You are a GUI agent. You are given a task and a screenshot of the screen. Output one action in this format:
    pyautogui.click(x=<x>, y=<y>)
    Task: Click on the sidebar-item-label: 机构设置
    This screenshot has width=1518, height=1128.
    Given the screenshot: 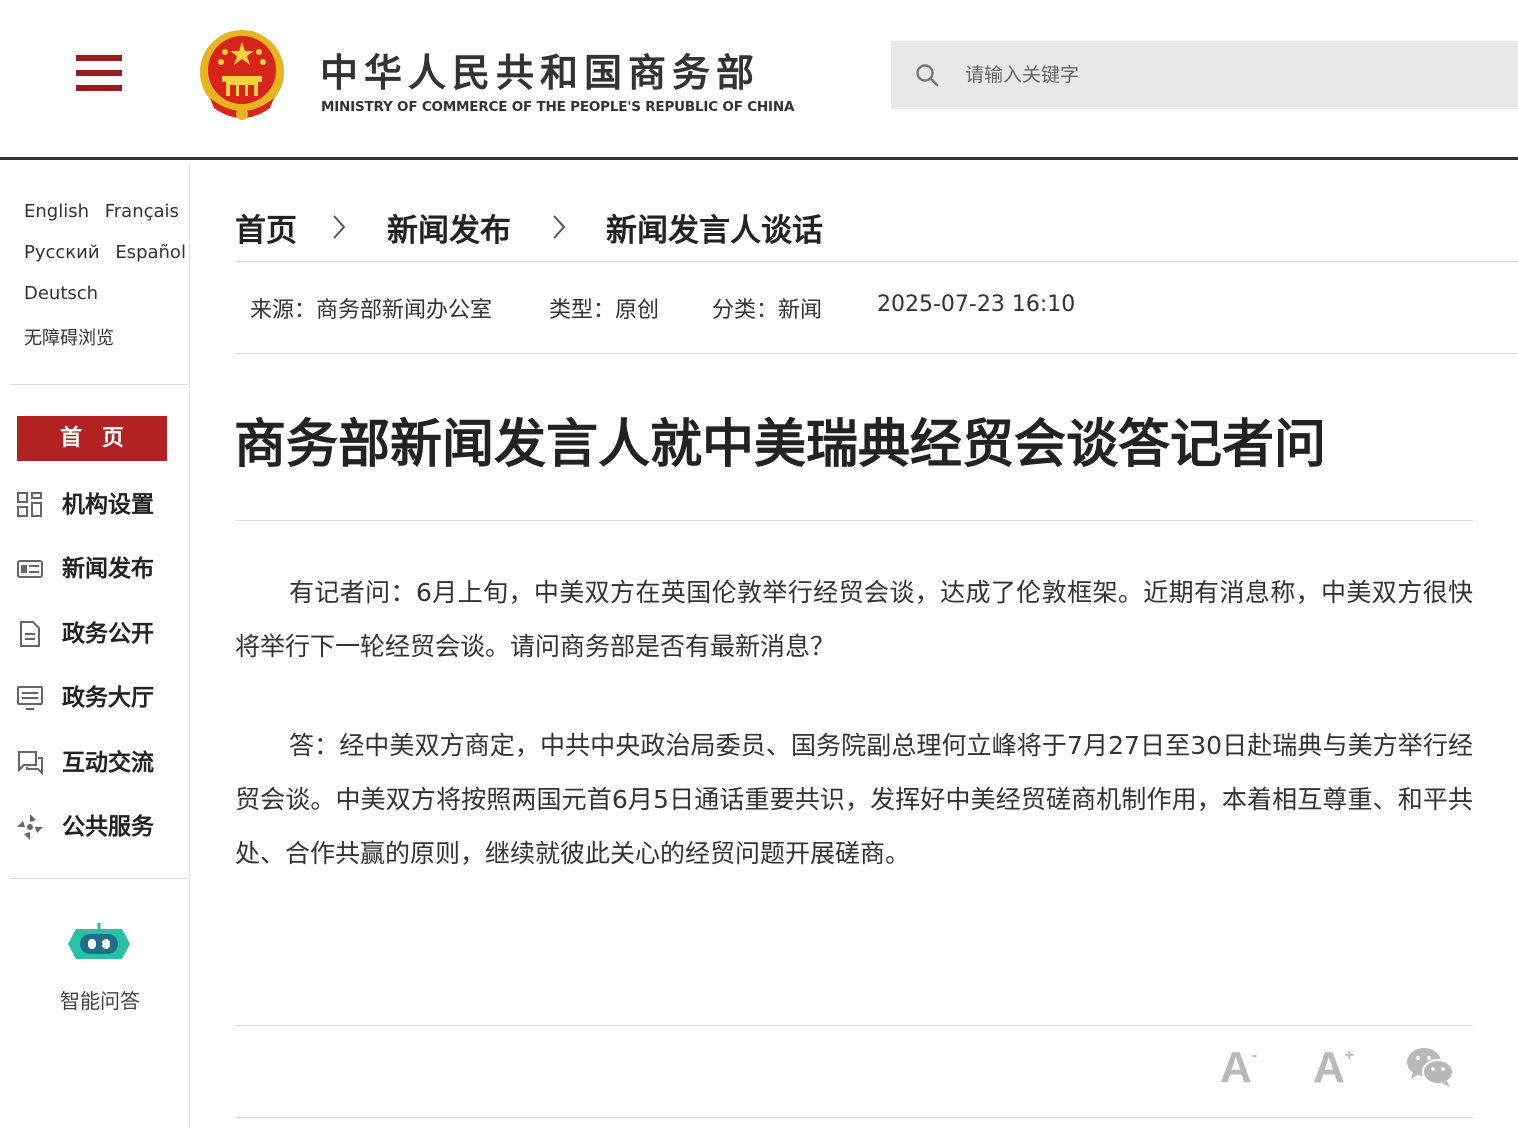 What is the action you would take?
    pyautogui.click(x=108, y=505)
    